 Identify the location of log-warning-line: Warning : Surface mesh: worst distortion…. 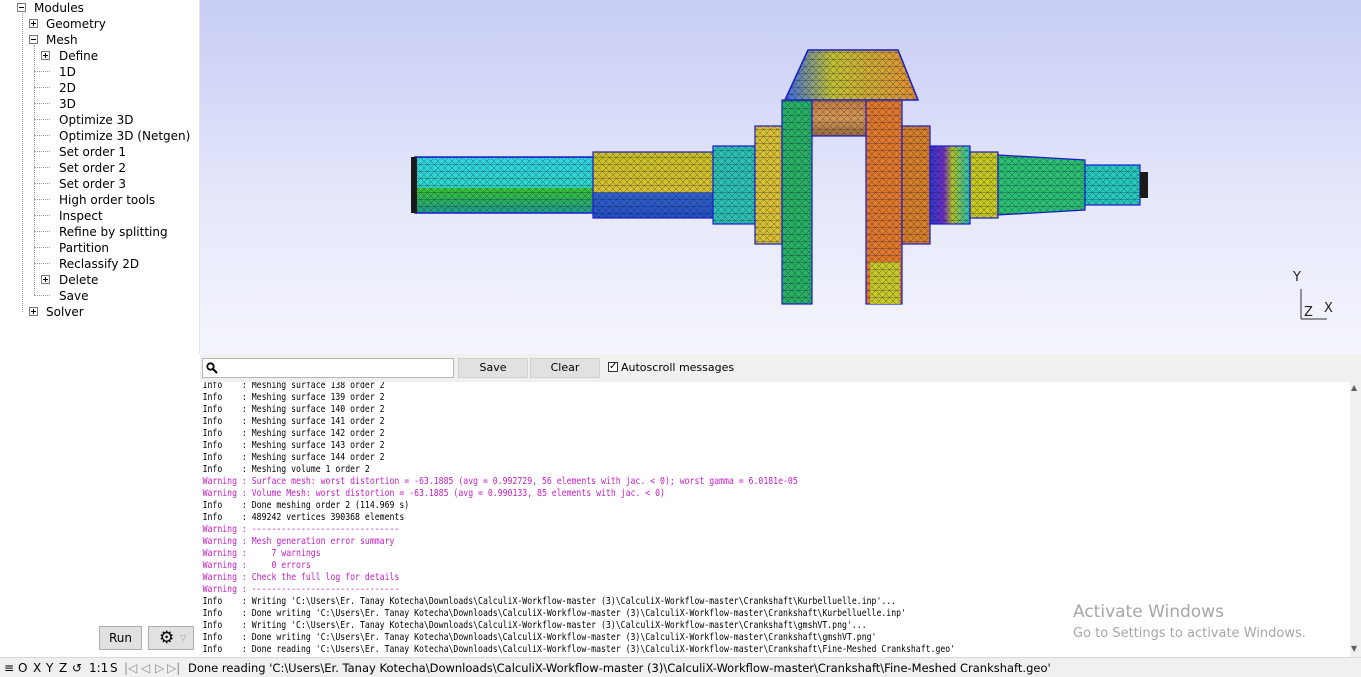
(500, 481).